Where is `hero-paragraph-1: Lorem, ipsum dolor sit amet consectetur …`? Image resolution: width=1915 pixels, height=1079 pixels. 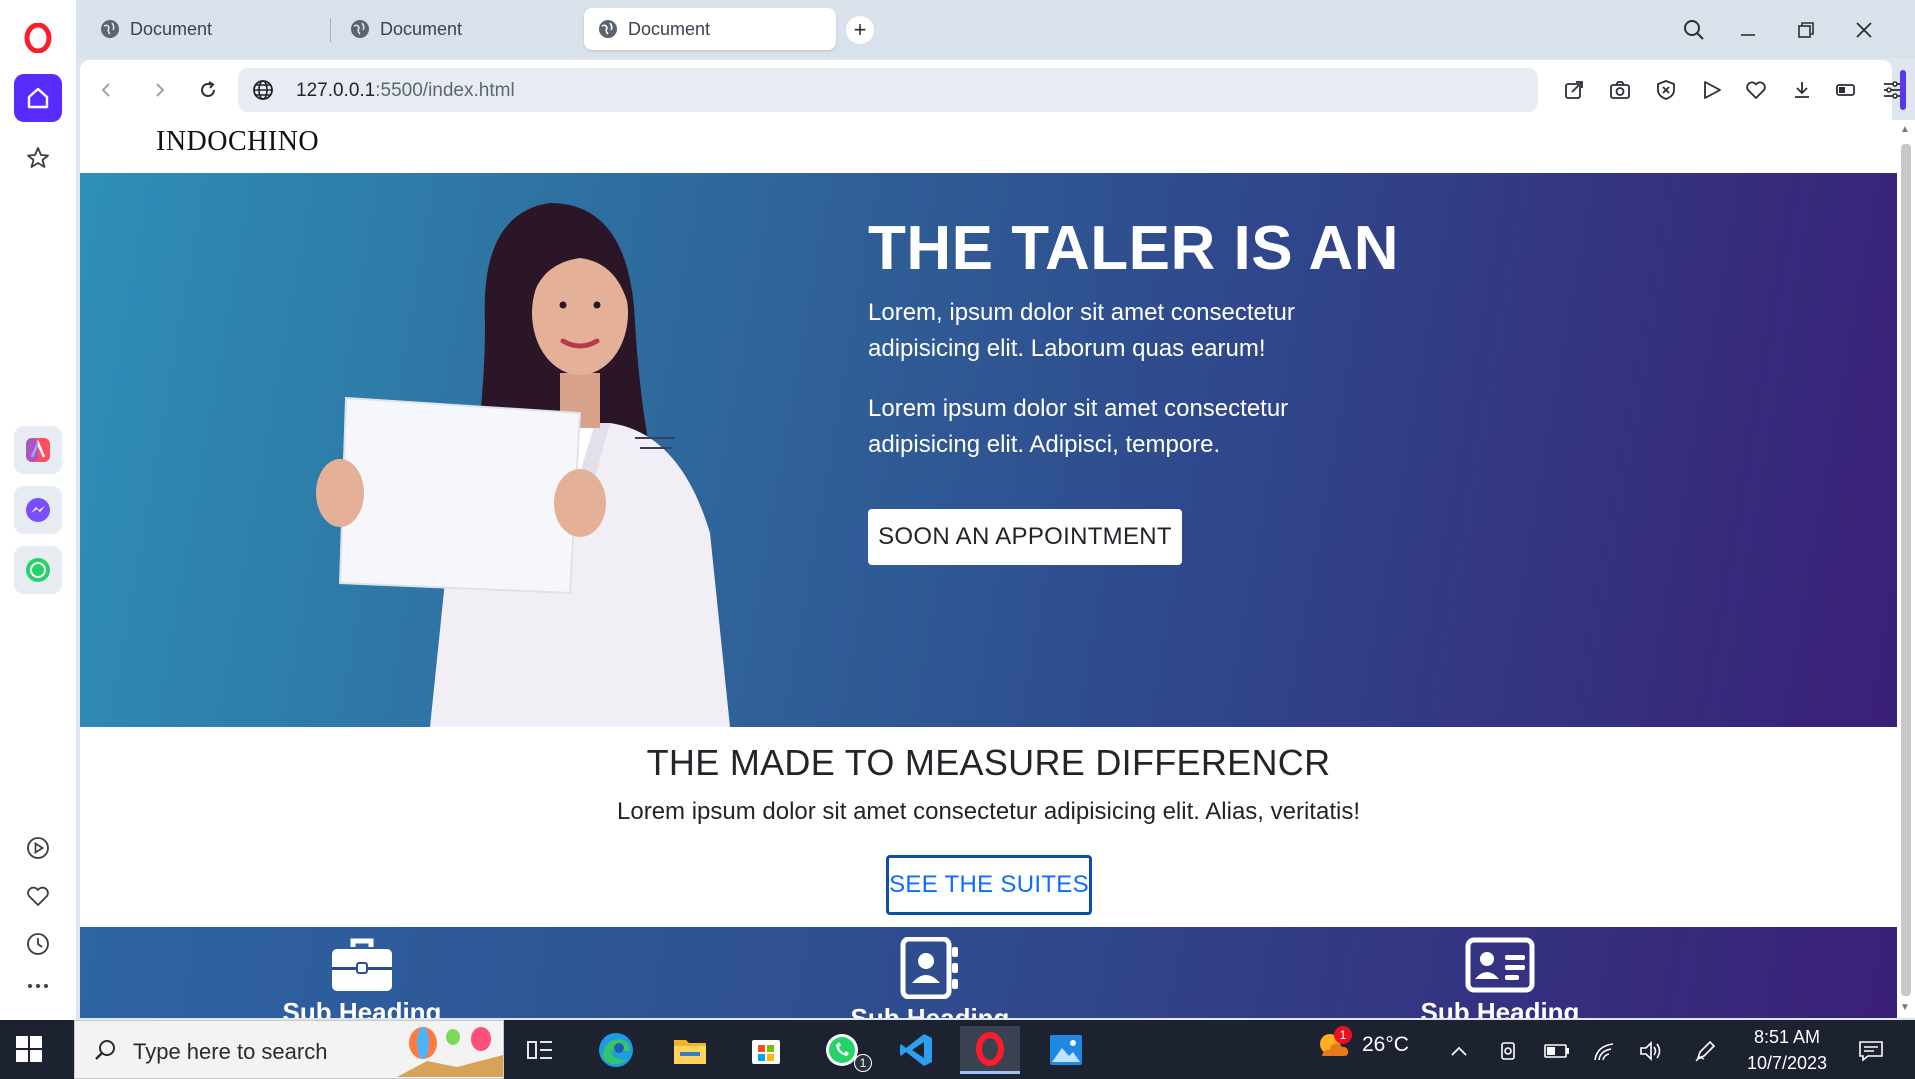
hero-paragraph-1: Lorem, ipsum dolor sit amet consectetur … is located at coordinates (1081, 330).